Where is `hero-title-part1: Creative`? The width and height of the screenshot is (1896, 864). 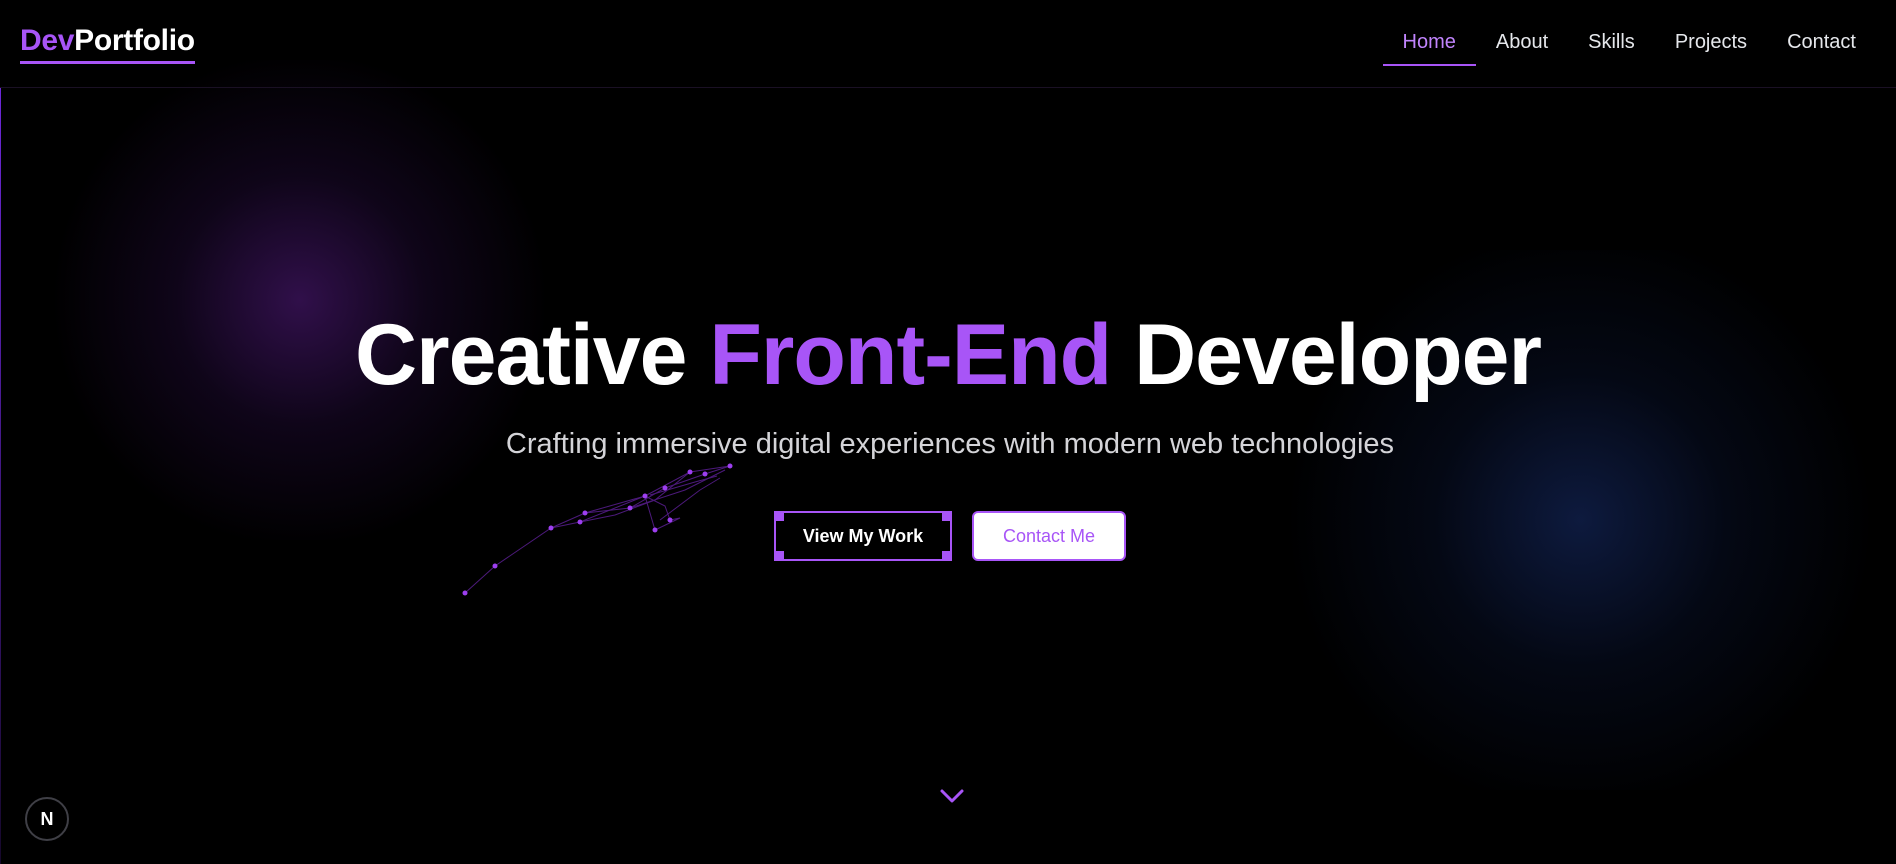
hero-title-part1: Creative is located at coordinates (521, 355).